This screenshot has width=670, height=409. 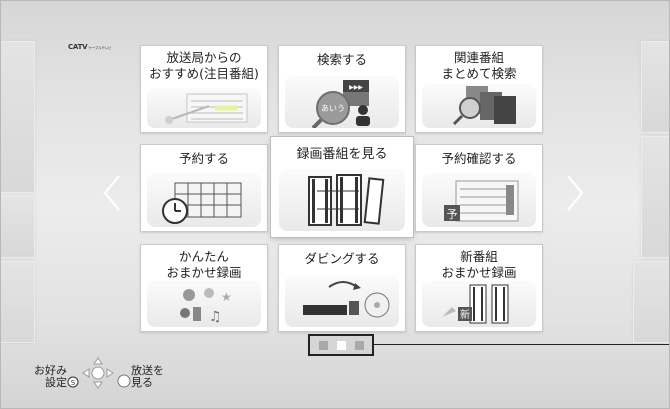 What do you see at coordinates (521, 344) in the screenshot?
I see `callout-line` at bounding box center [521, 344].